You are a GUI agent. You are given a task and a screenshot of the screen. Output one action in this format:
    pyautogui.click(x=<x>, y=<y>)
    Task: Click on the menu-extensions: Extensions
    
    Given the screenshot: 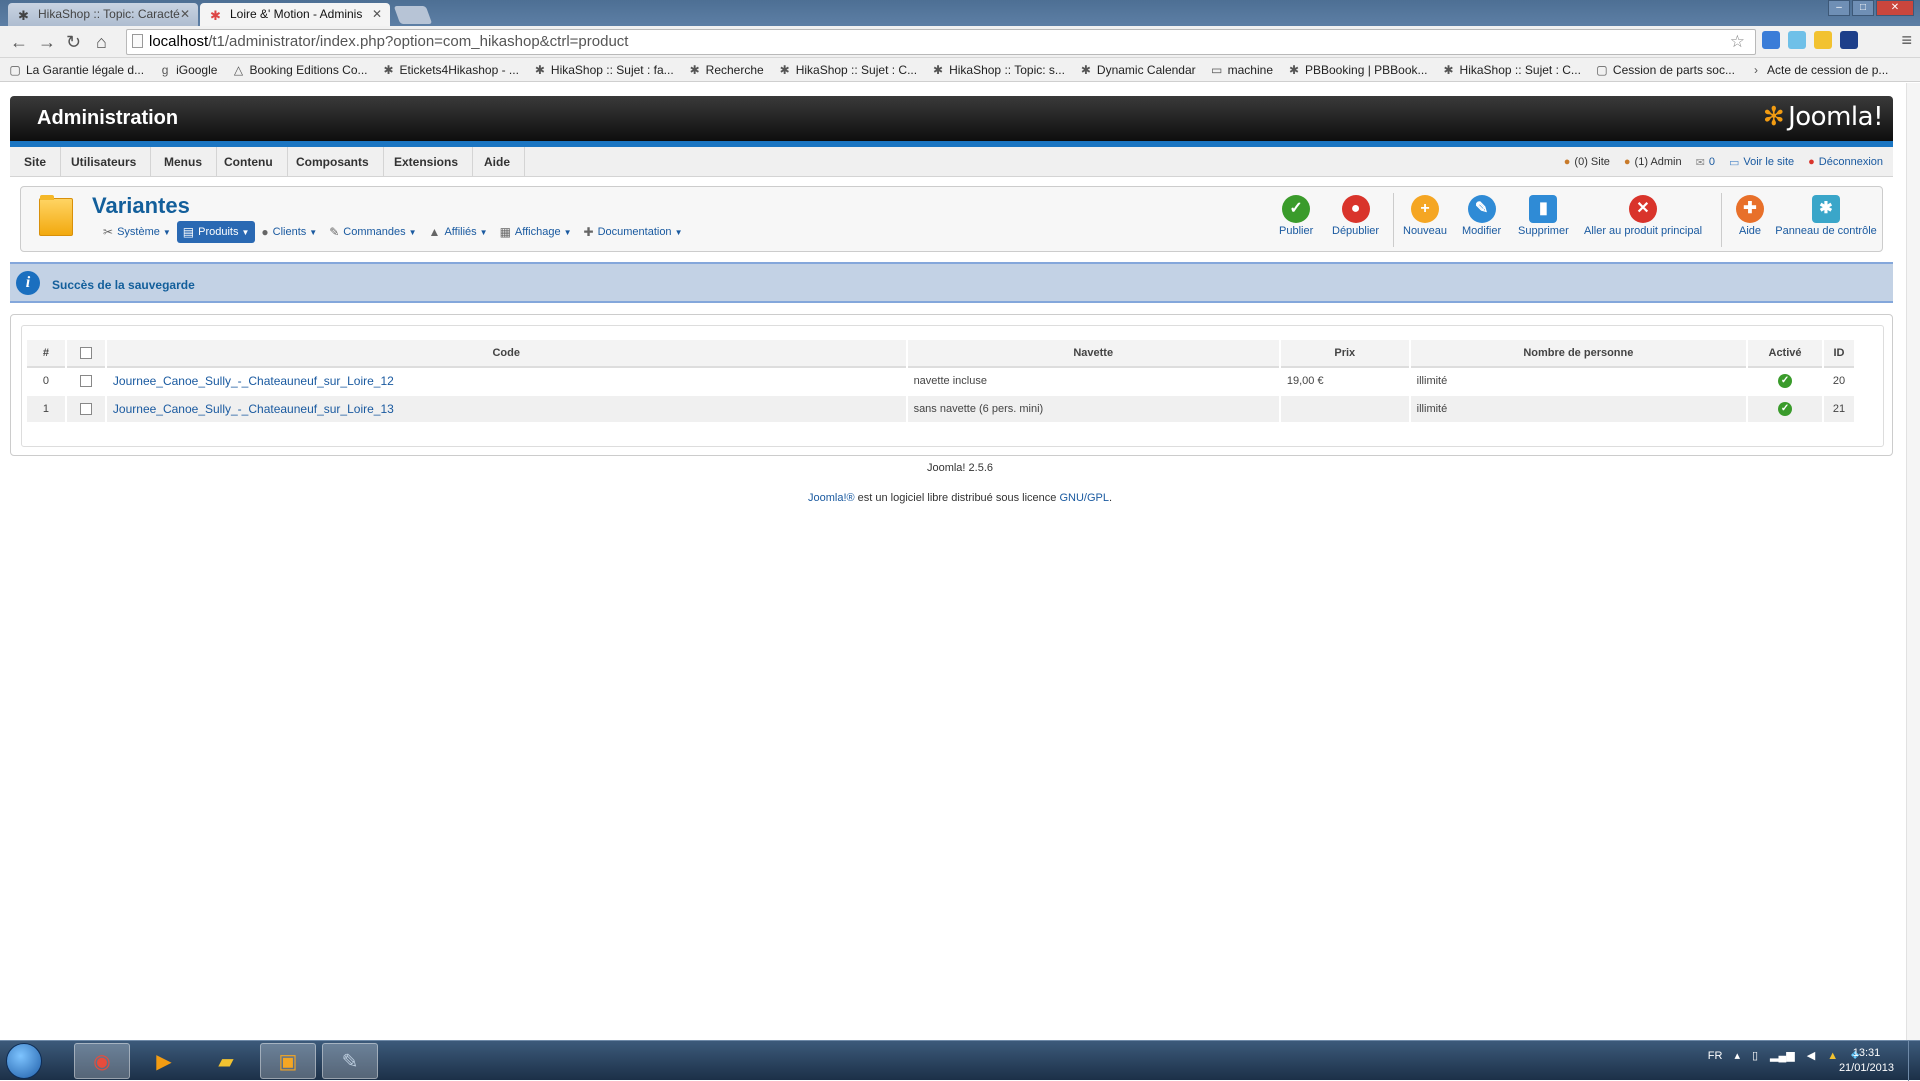 What is the action you would take?
    pyautogui.click(x=427, y=162)
    